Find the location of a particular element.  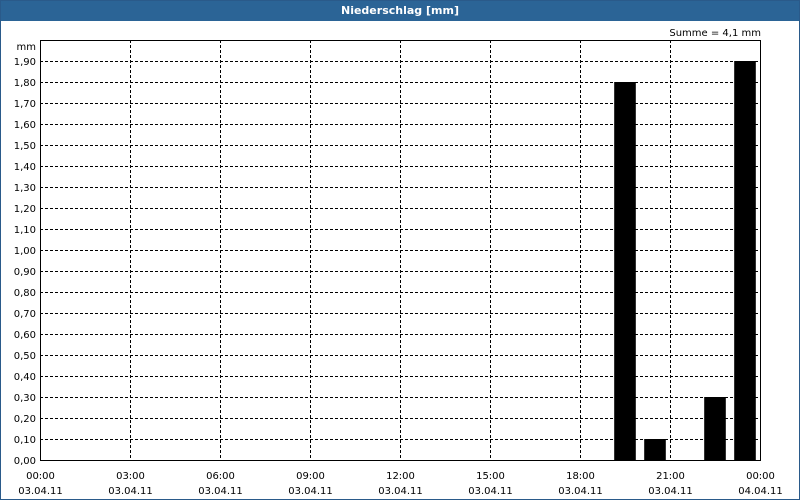

x-tick-time: 12:00 is located at coordinates (400, 476).